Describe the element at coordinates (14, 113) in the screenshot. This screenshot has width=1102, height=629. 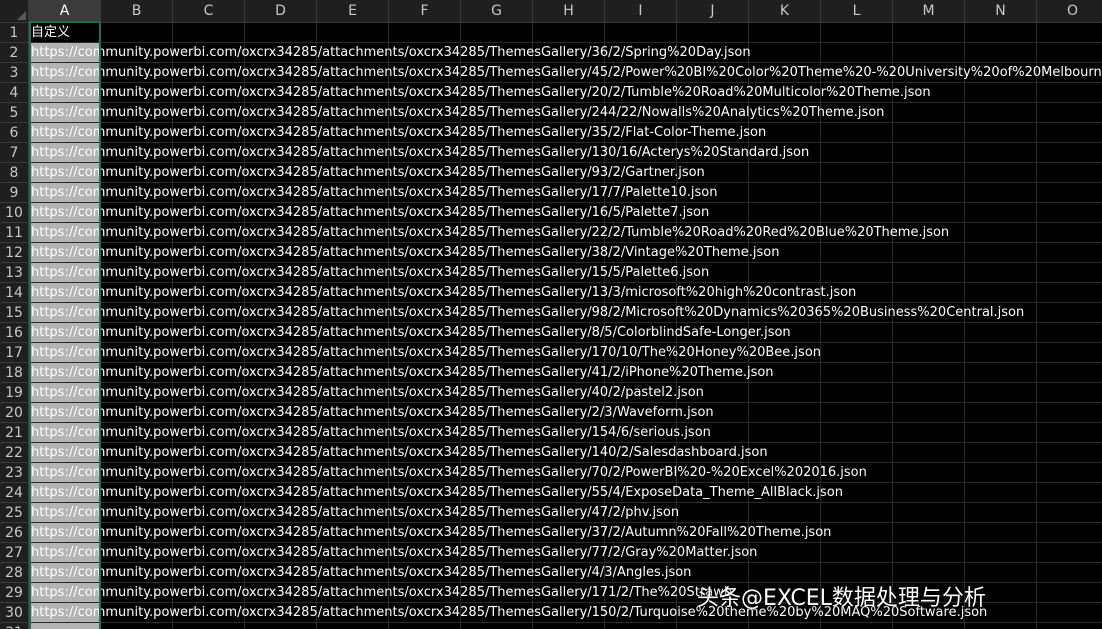
I see `row-header-5: 5` at that location.